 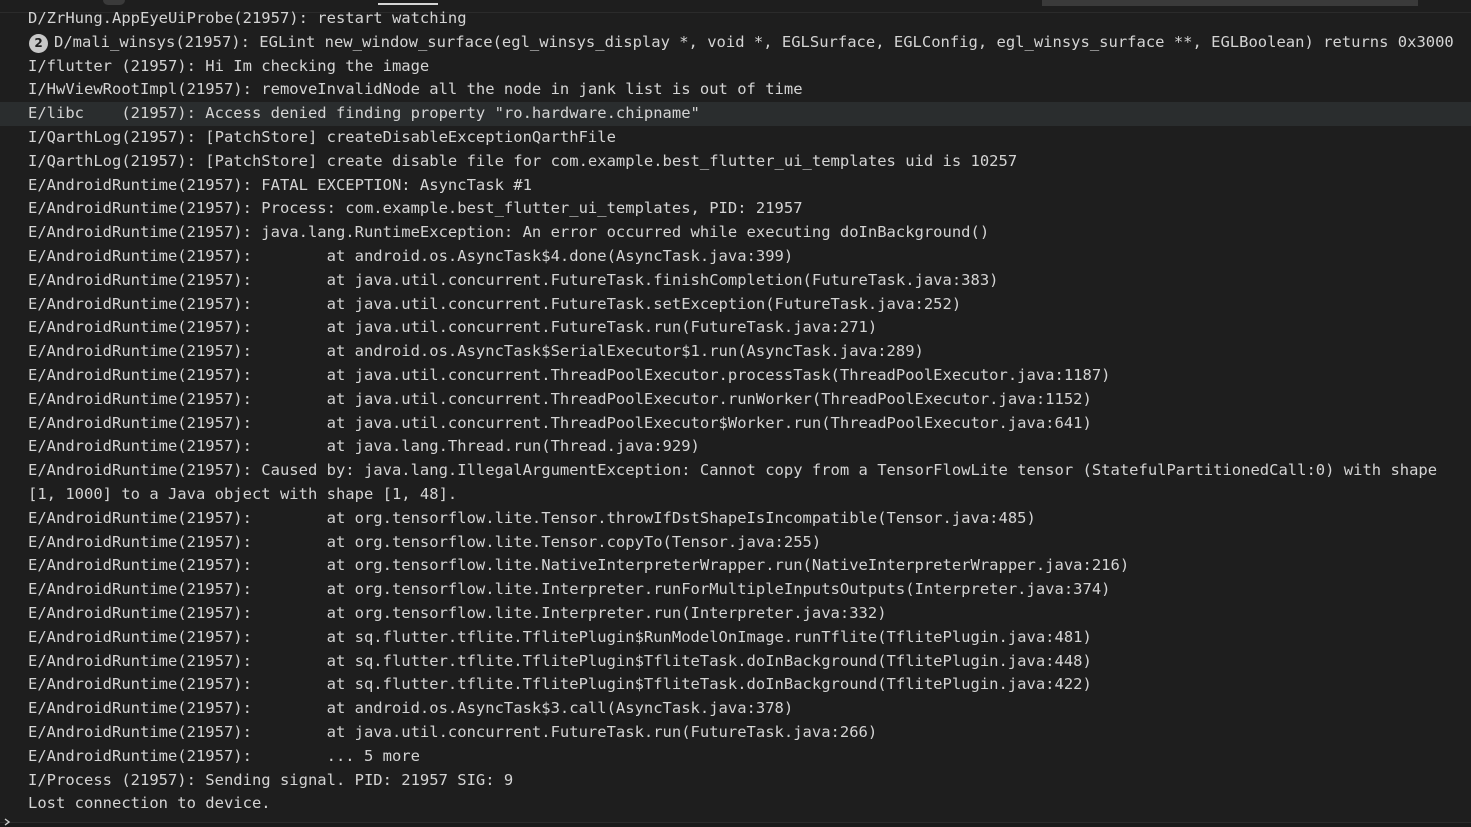 I want to click on panel-bottom-border, so click(x=735, y=824).